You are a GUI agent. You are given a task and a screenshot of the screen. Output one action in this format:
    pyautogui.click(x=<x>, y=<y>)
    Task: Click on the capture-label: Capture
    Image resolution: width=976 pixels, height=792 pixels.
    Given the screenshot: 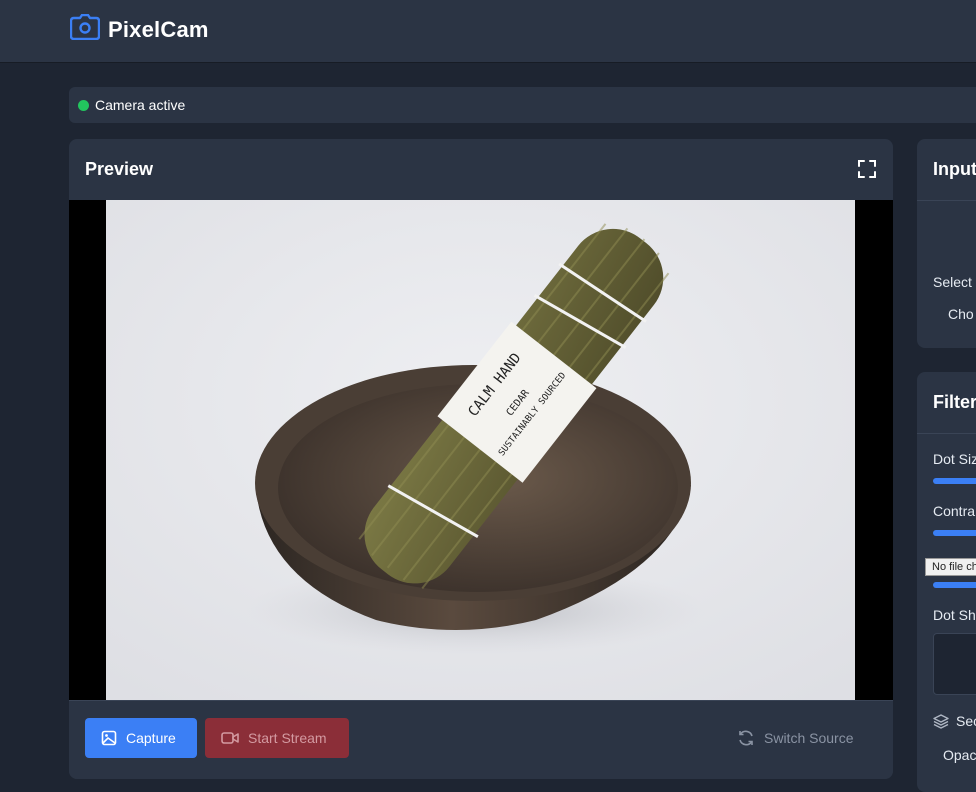 What is the action you would take?
    pyautogui.click(x=151, y=738)
    